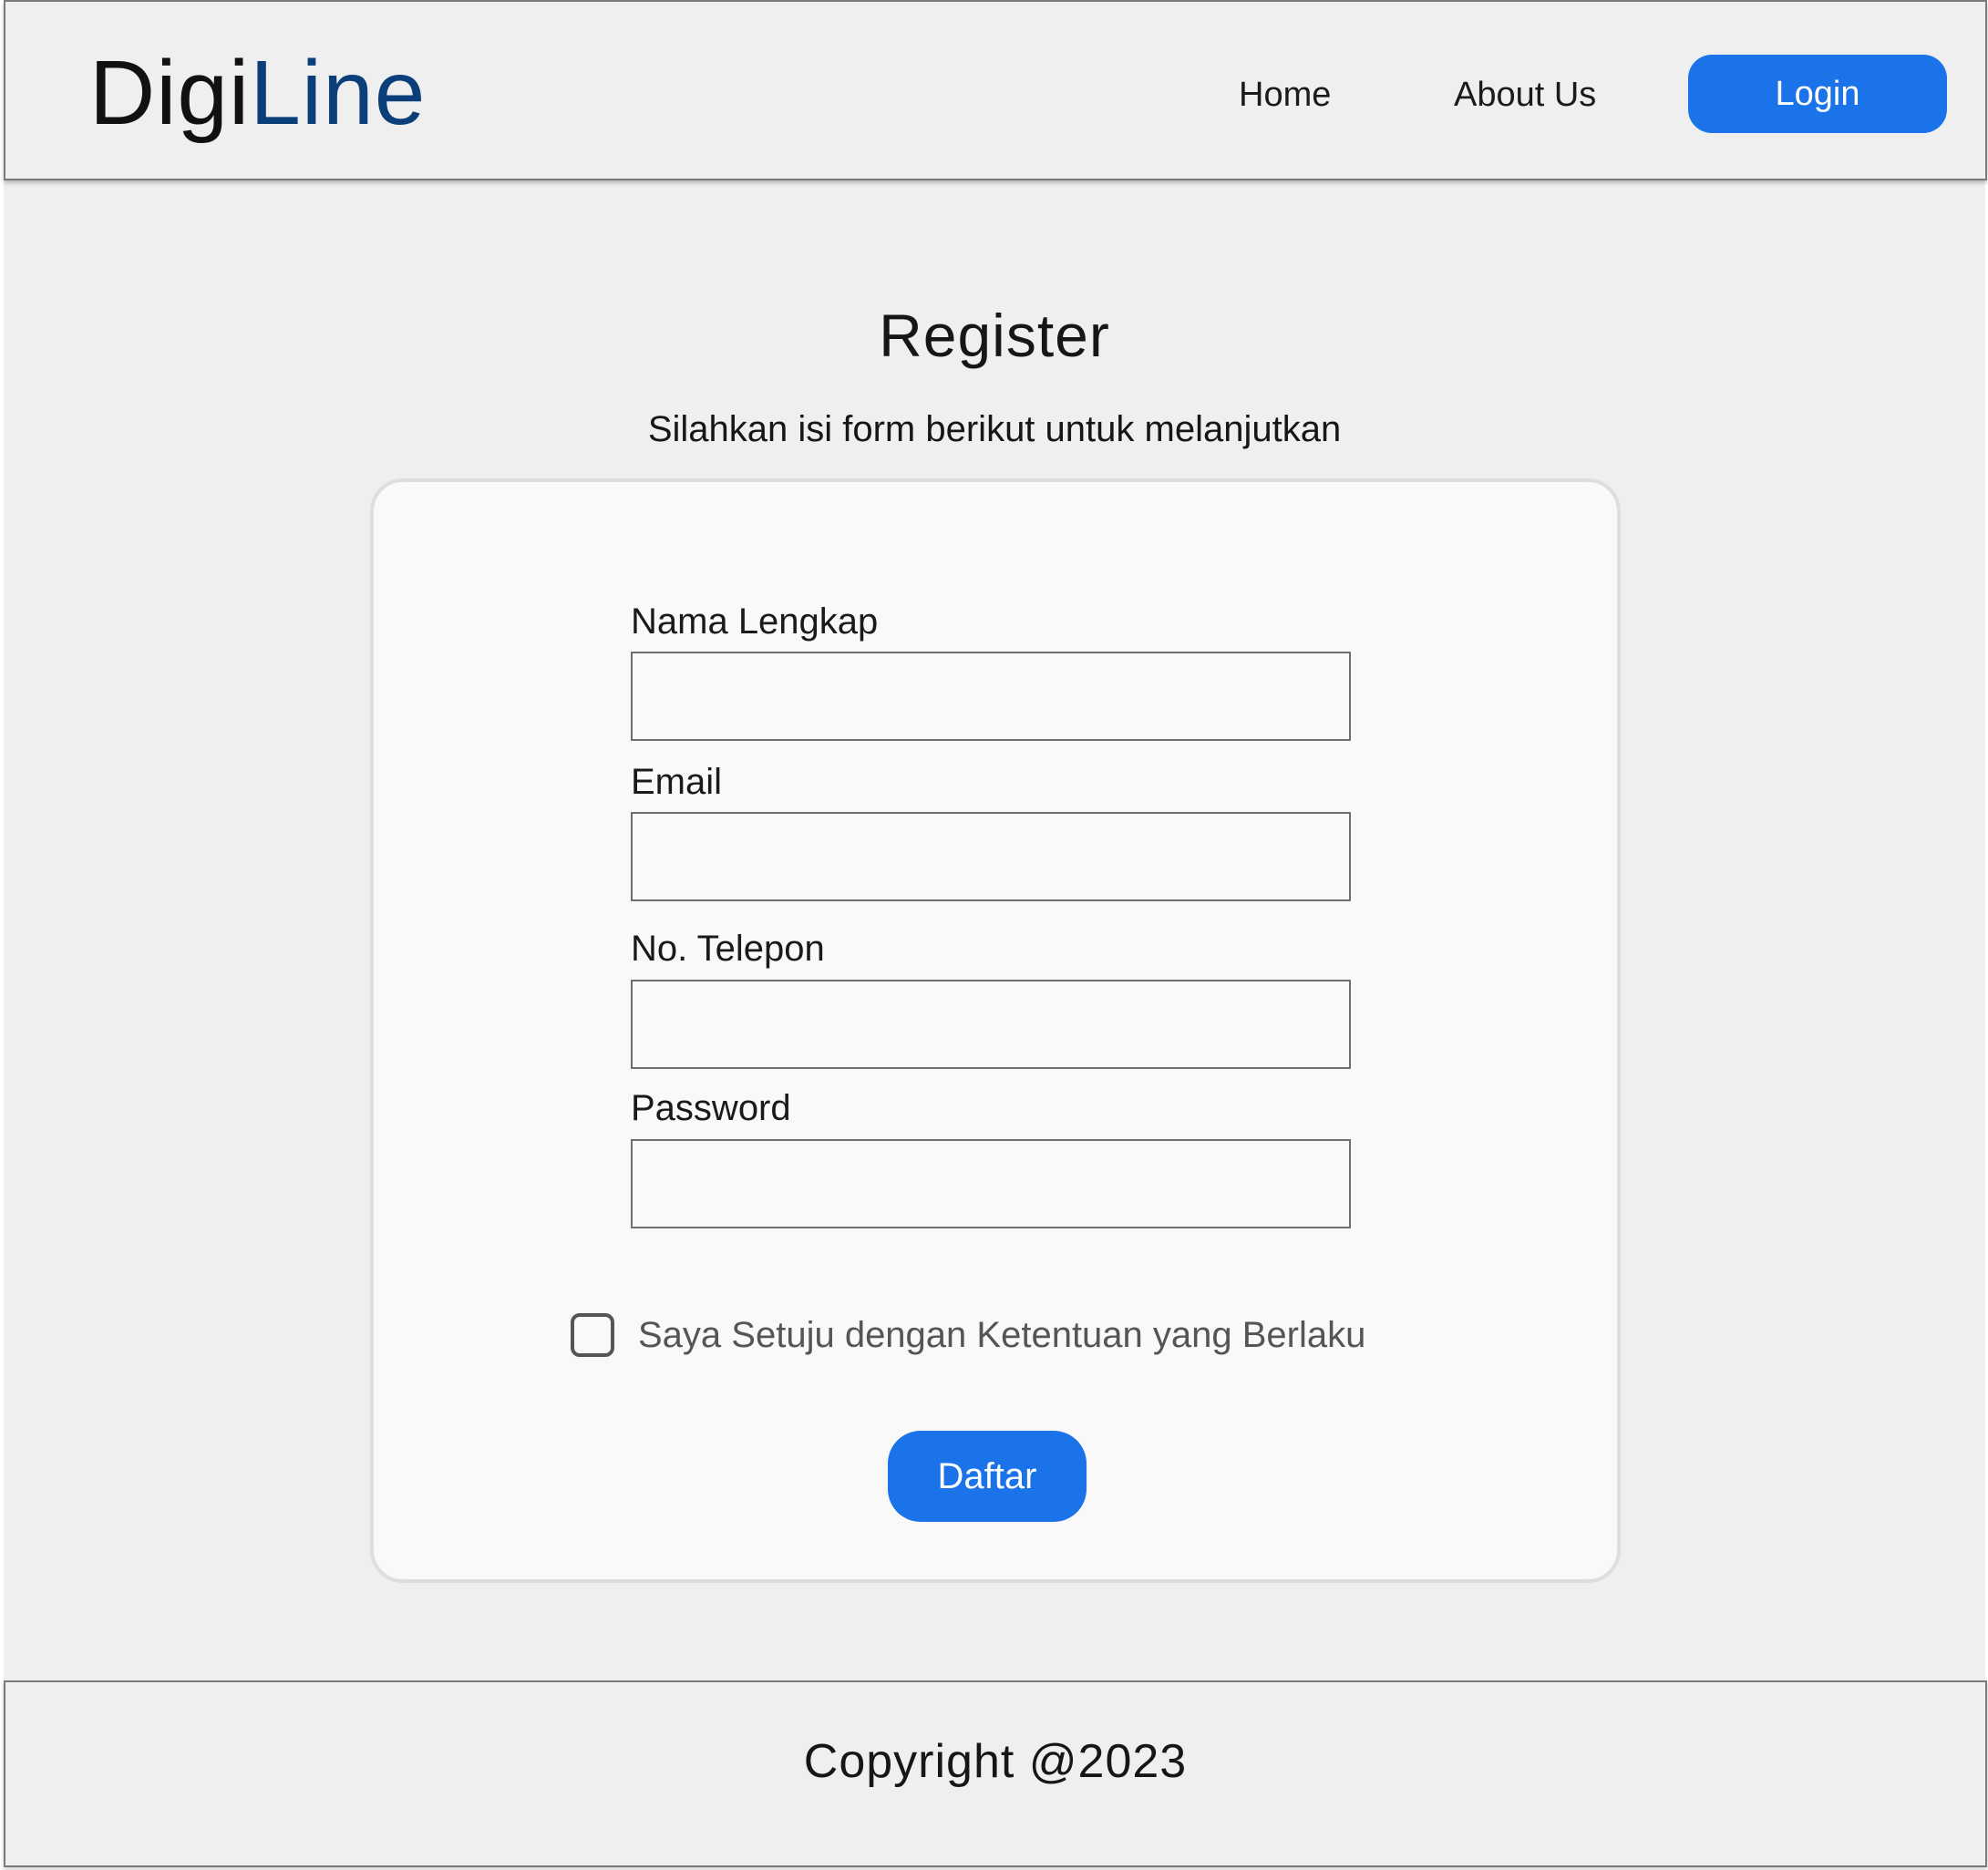  Describe the element at coordinates (991, 856) in the screenshot. I see `email-input` at that location.